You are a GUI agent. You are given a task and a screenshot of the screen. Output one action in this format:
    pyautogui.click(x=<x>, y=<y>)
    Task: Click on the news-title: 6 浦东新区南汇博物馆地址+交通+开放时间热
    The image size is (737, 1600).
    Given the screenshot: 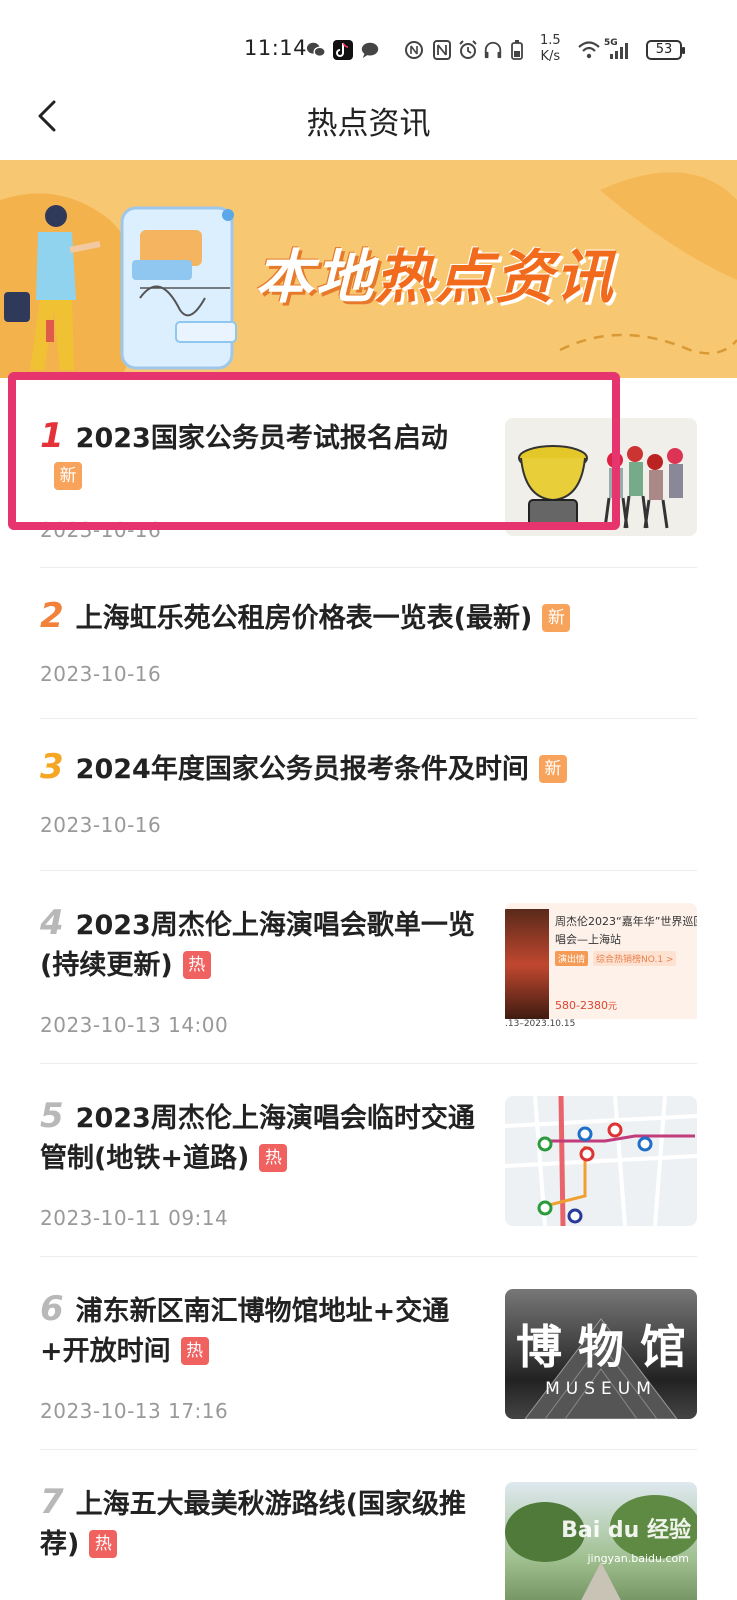 What is the action you would take?
    pyautogui.click(x=260, y=1330)
    